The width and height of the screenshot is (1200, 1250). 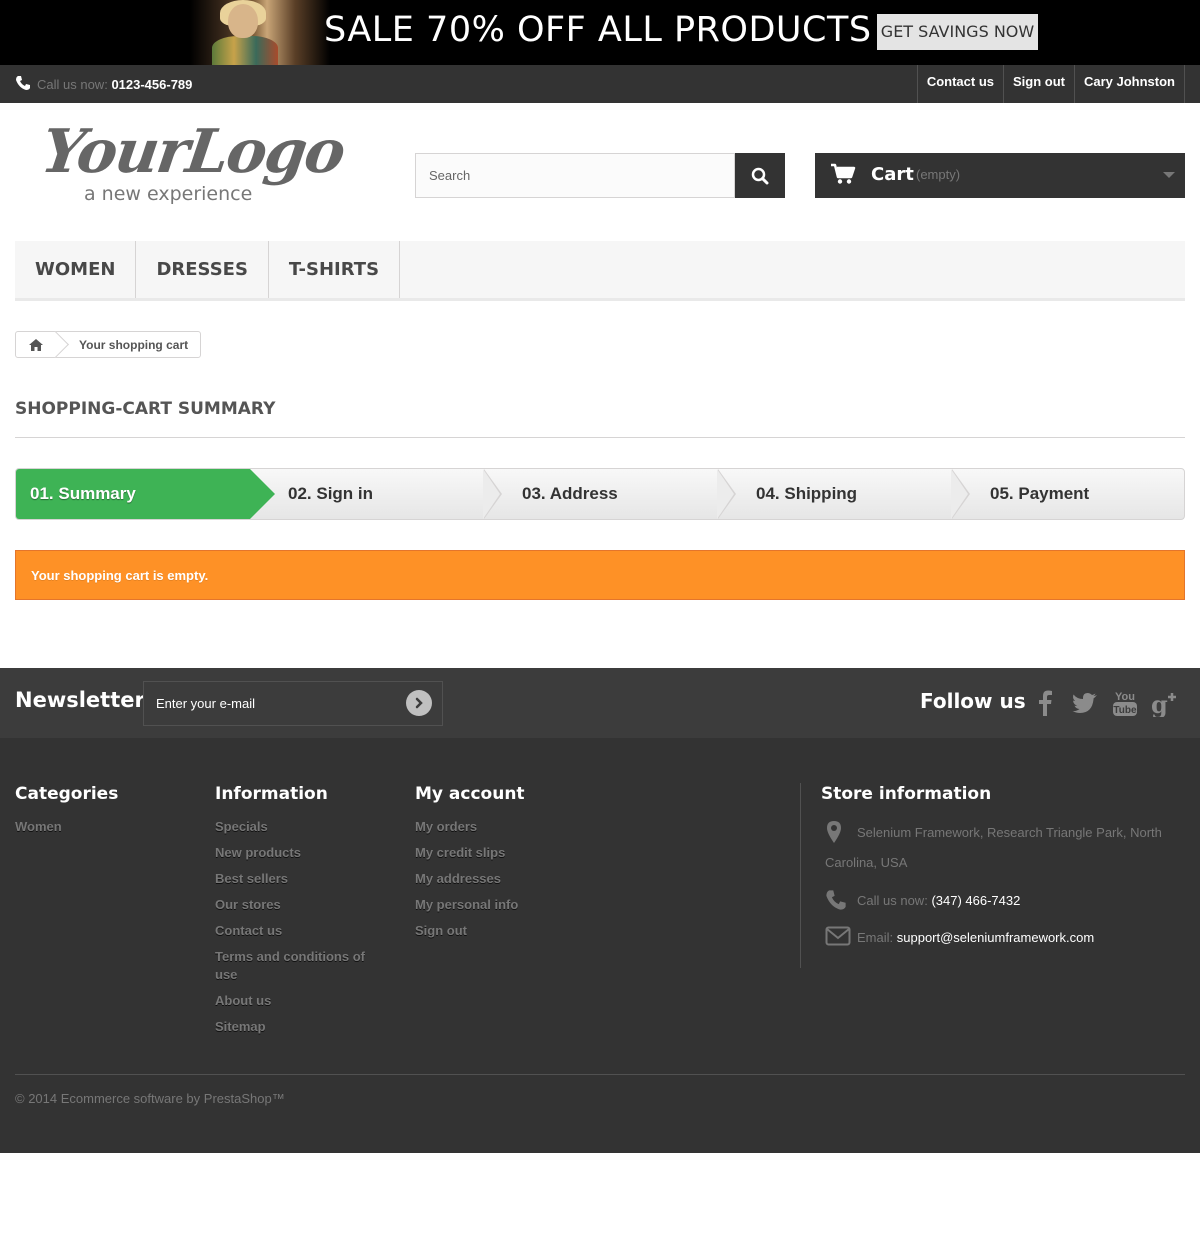 I want to click on store-email-row: Email: support@seleniumframework.com, so click(x=1003, y=942).